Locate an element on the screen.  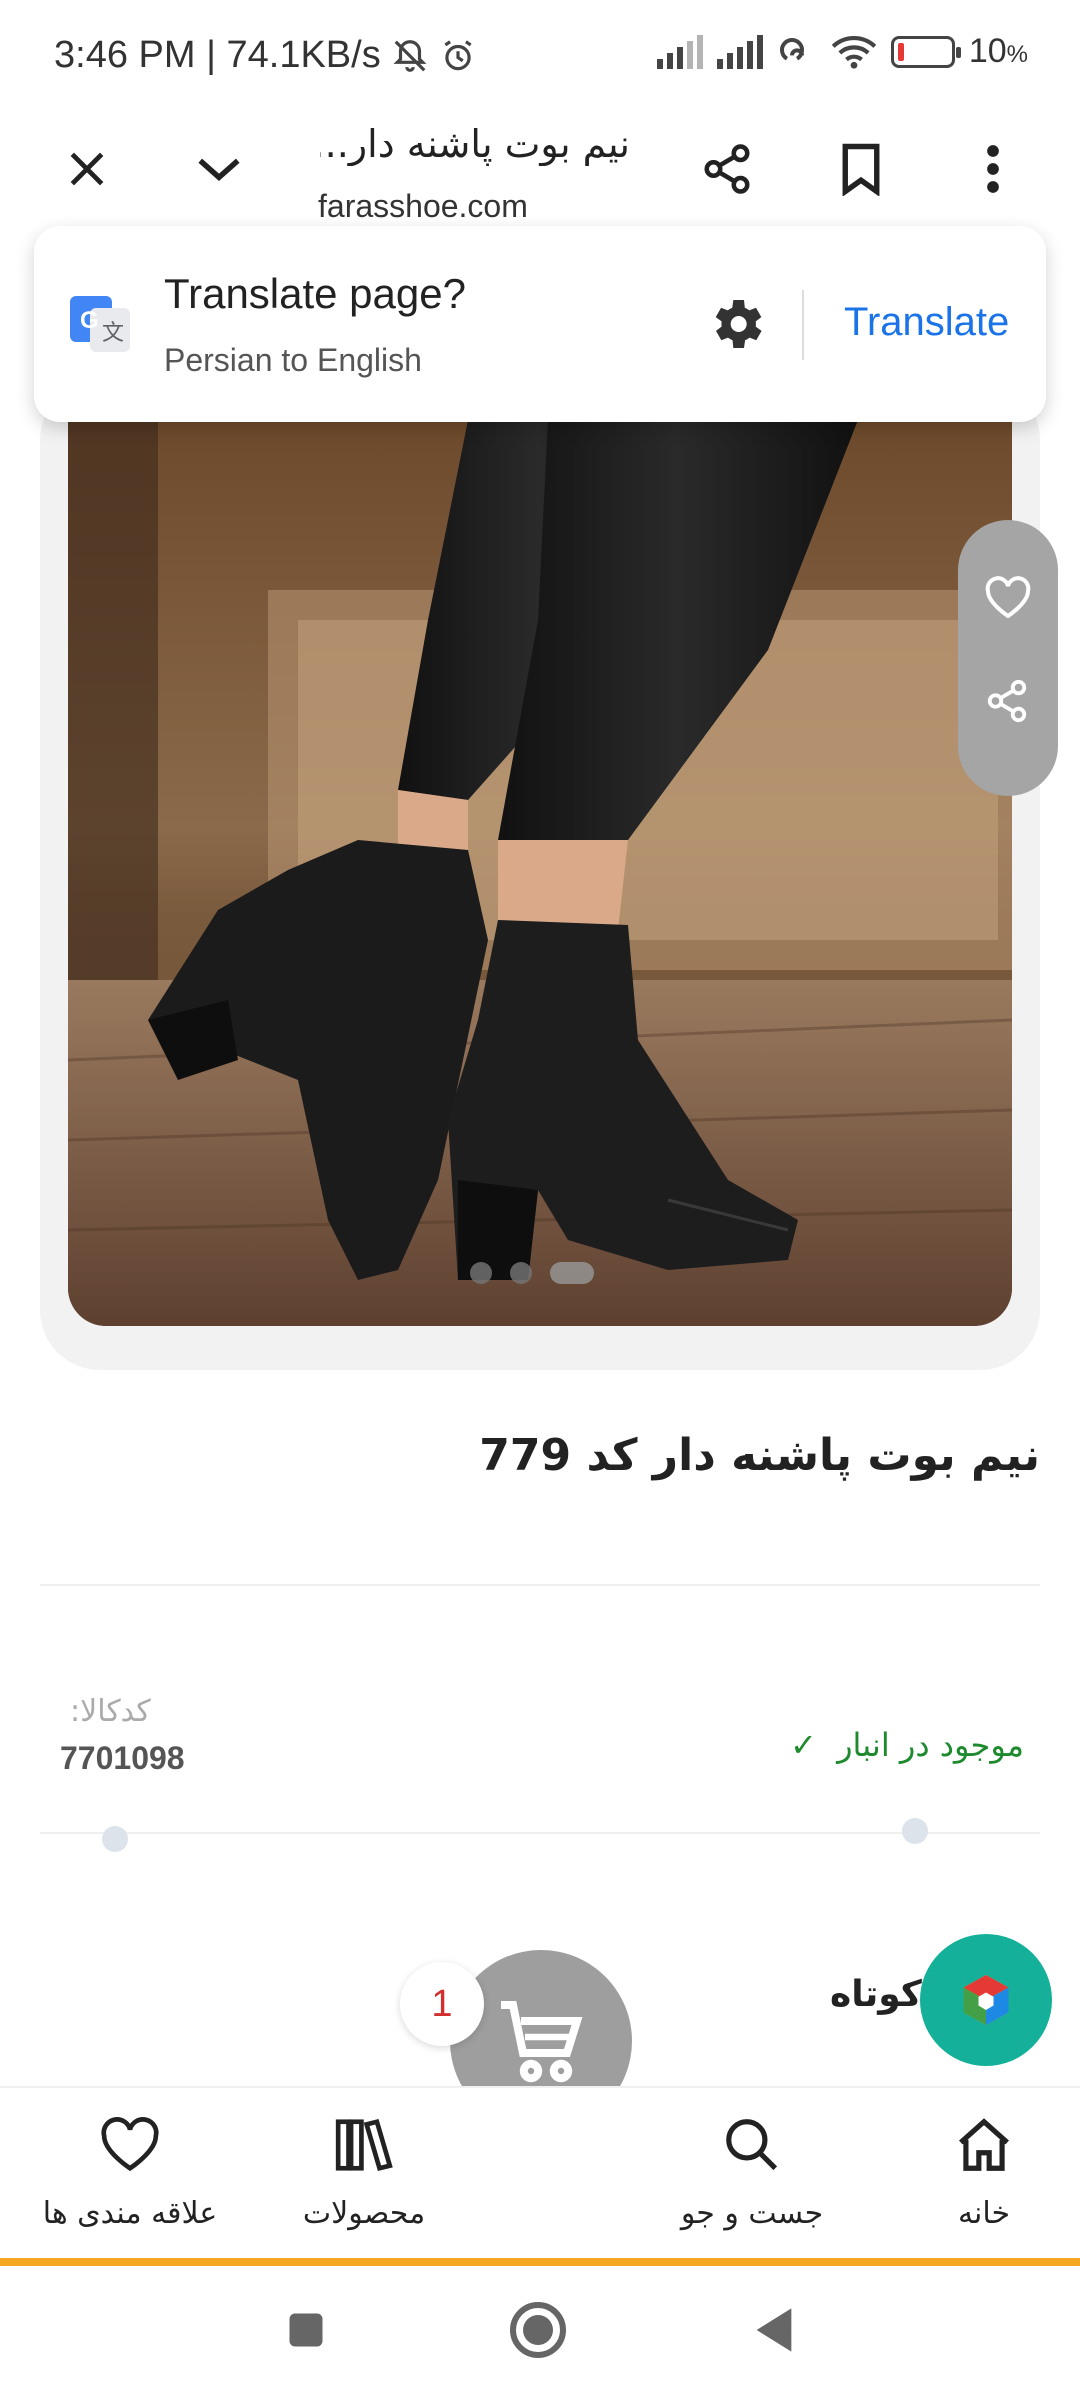
nav-products: محصولات is located at coordinates (364, 2170).